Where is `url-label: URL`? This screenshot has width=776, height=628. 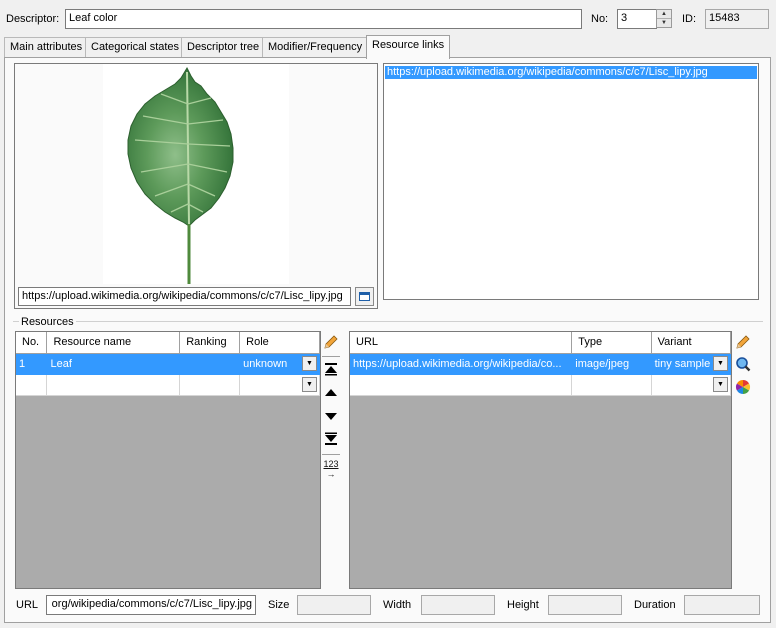
url-label: URL is located at coordinates (27, 605).